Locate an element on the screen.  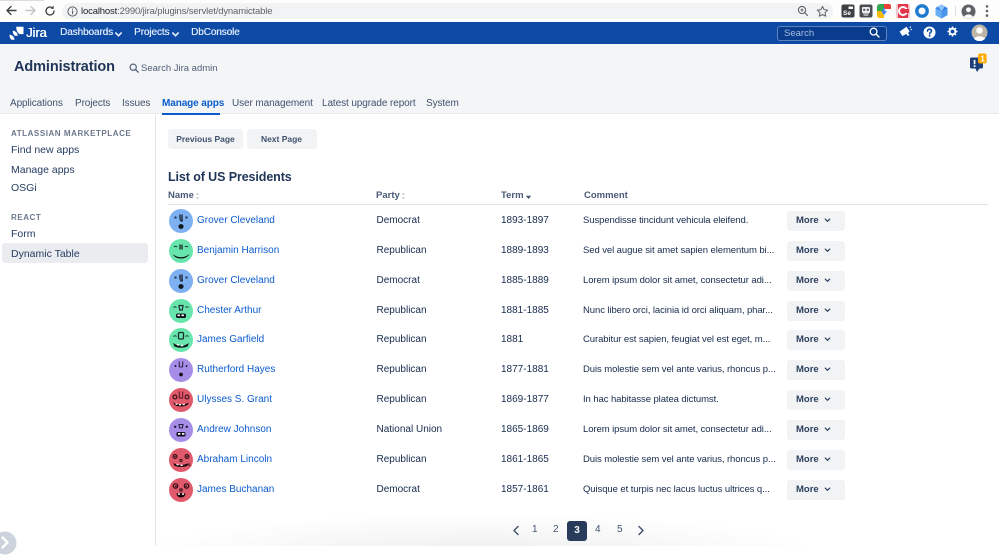
svg-text: Se is located at coordinates (847, 13).